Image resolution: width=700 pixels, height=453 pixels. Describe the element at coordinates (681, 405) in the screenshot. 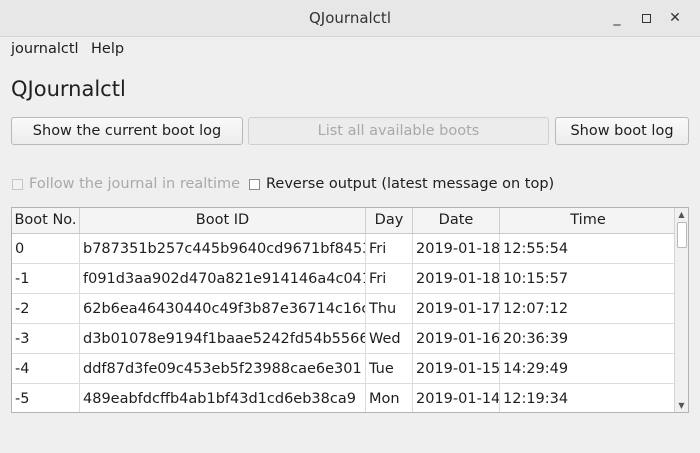

I see `scroll-down-icon: ▼` at that location.